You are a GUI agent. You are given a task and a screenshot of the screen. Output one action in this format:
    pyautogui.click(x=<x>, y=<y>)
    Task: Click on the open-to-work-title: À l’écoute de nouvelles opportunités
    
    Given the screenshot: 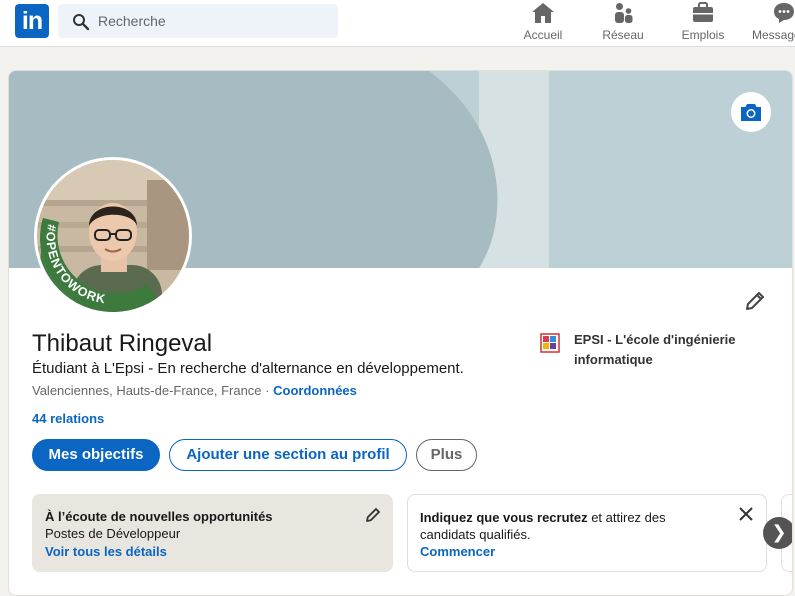 What is the action you would take?
    pyautogui.click(x=159, y=516)
    